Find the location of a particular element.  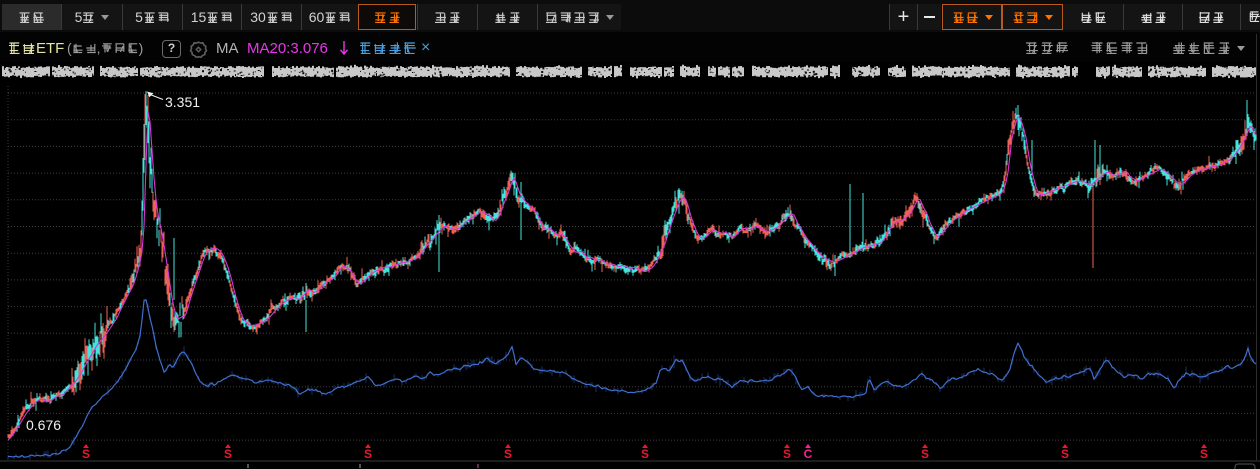

svg-text: C is located at coordinates (808, 454).